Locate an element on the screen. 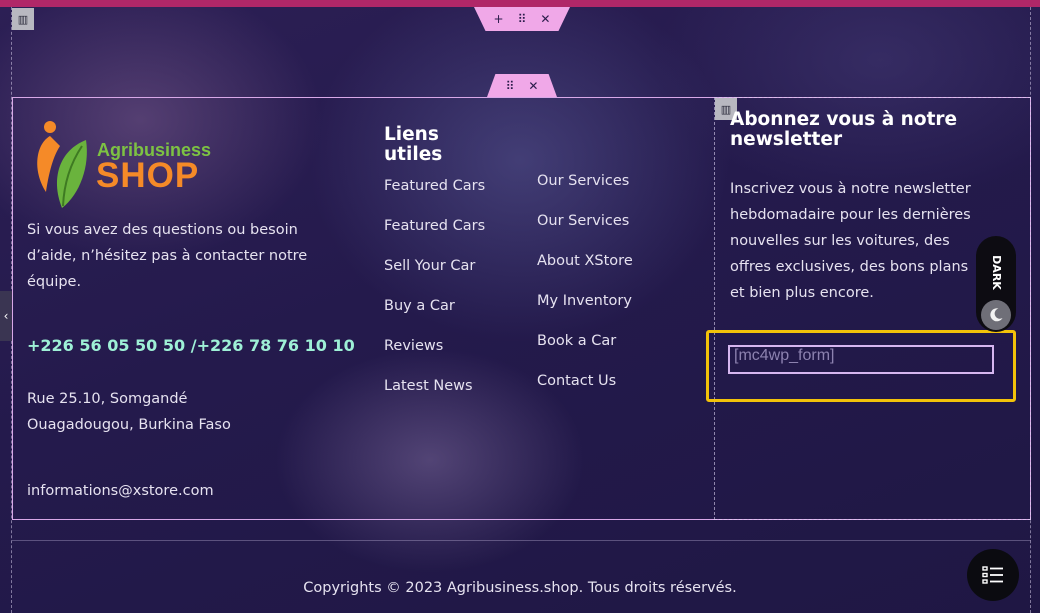 This screenshot has height=613, width=1040. moon-glyph-icon is located at coordinates (996, 315).